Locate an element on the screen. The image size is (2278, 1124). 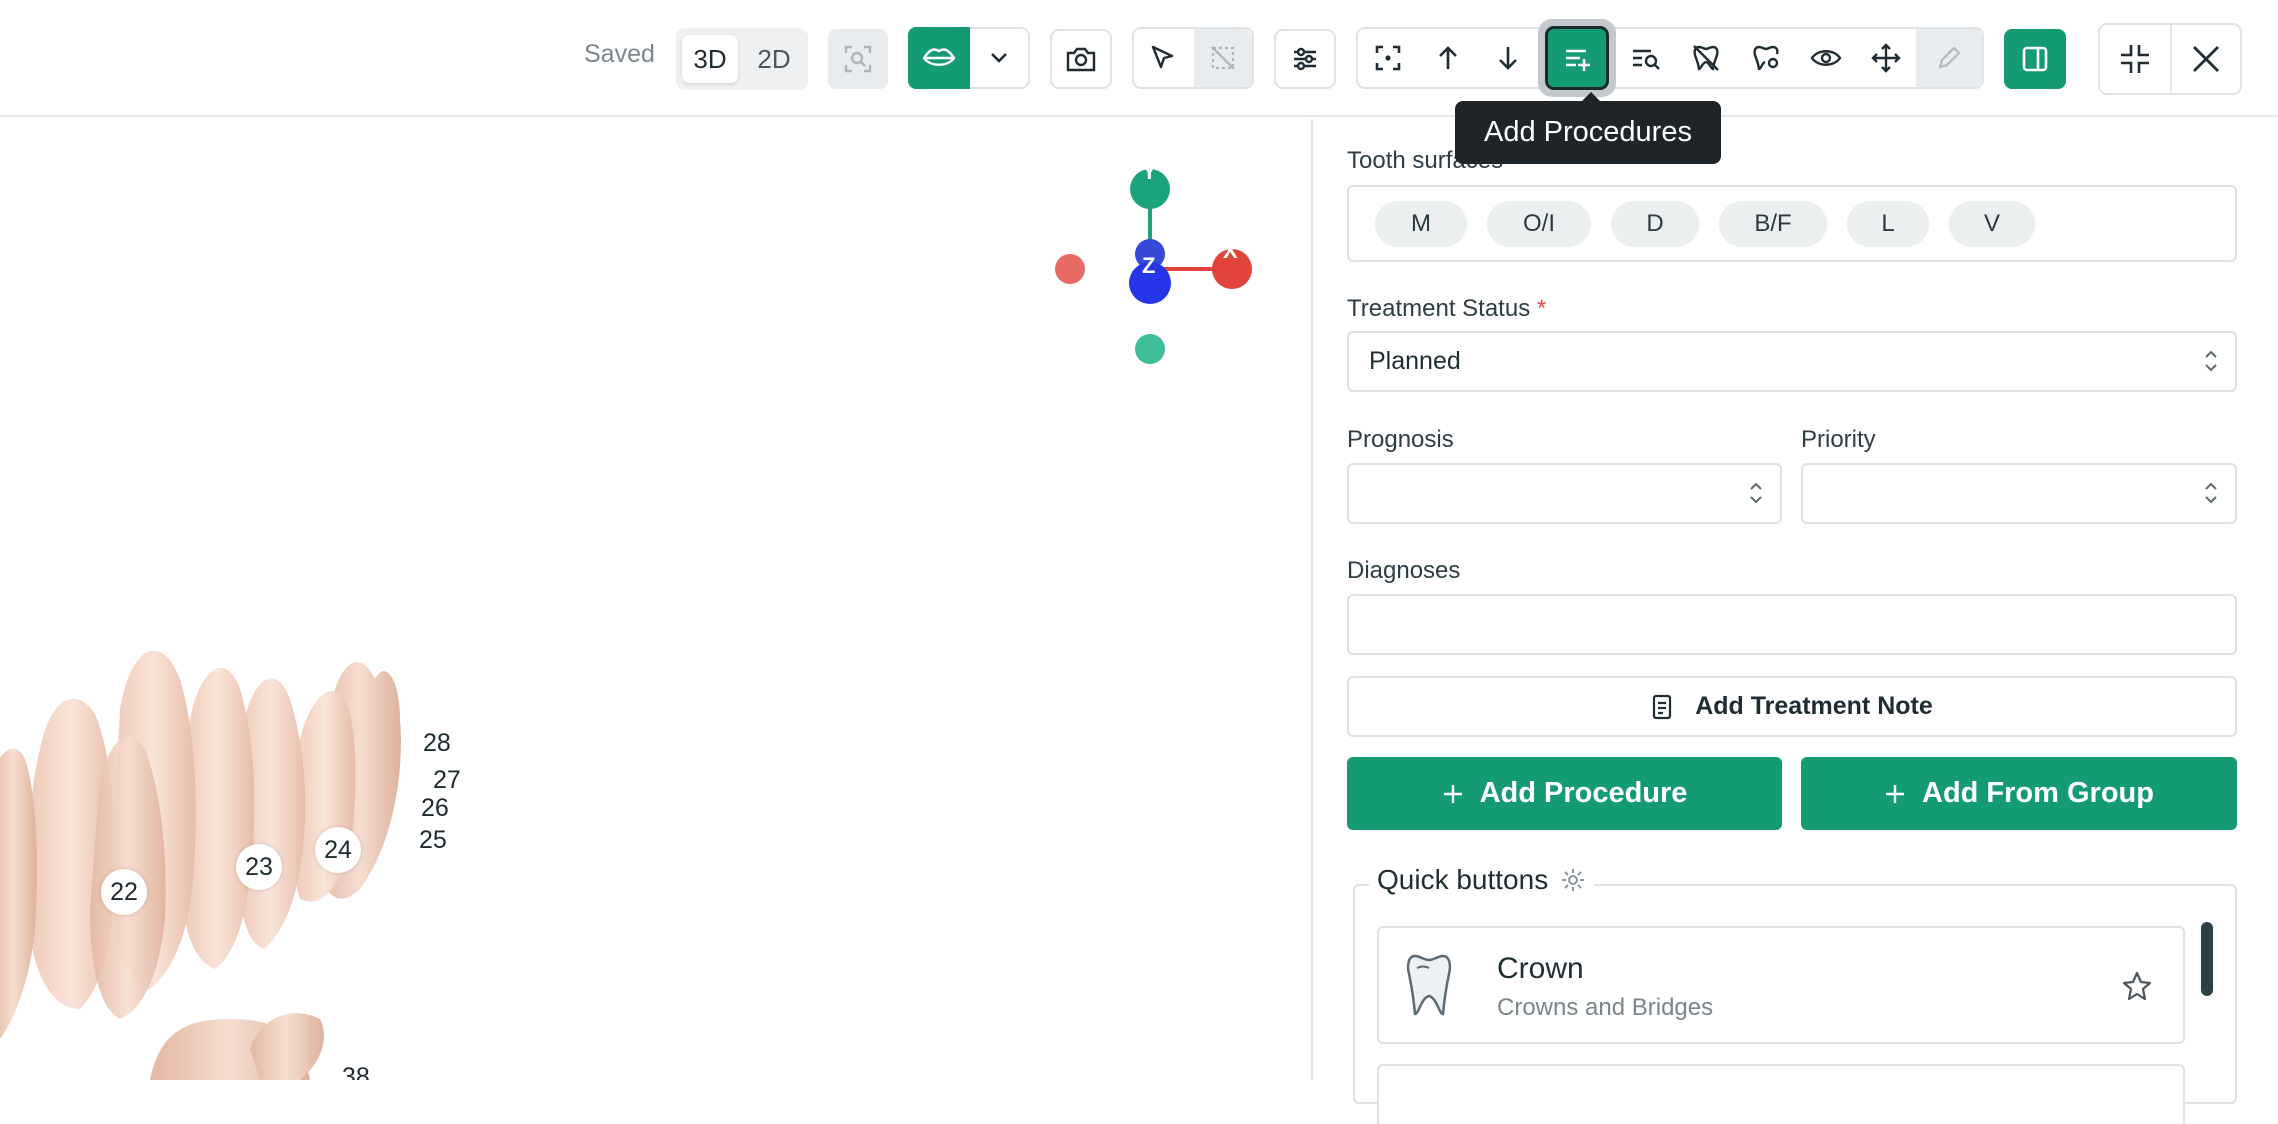
tooth-gear-icon is located at coordinates (1766, 58).